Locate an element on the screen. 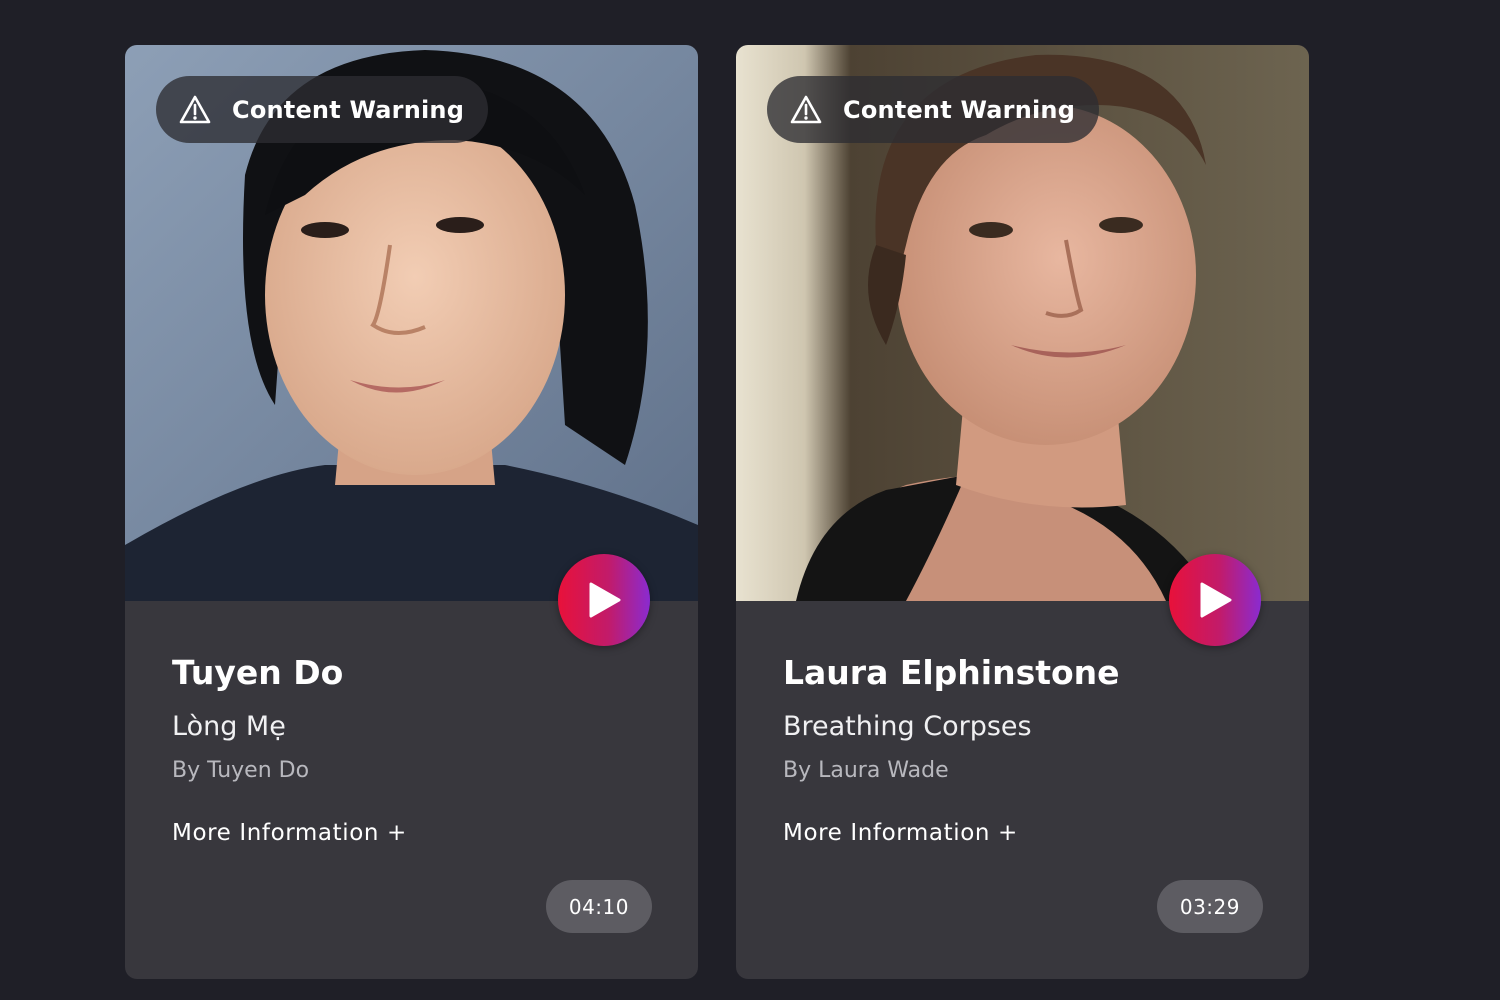  play-author: By Tuyen Do is located at coordinates (241, 770).